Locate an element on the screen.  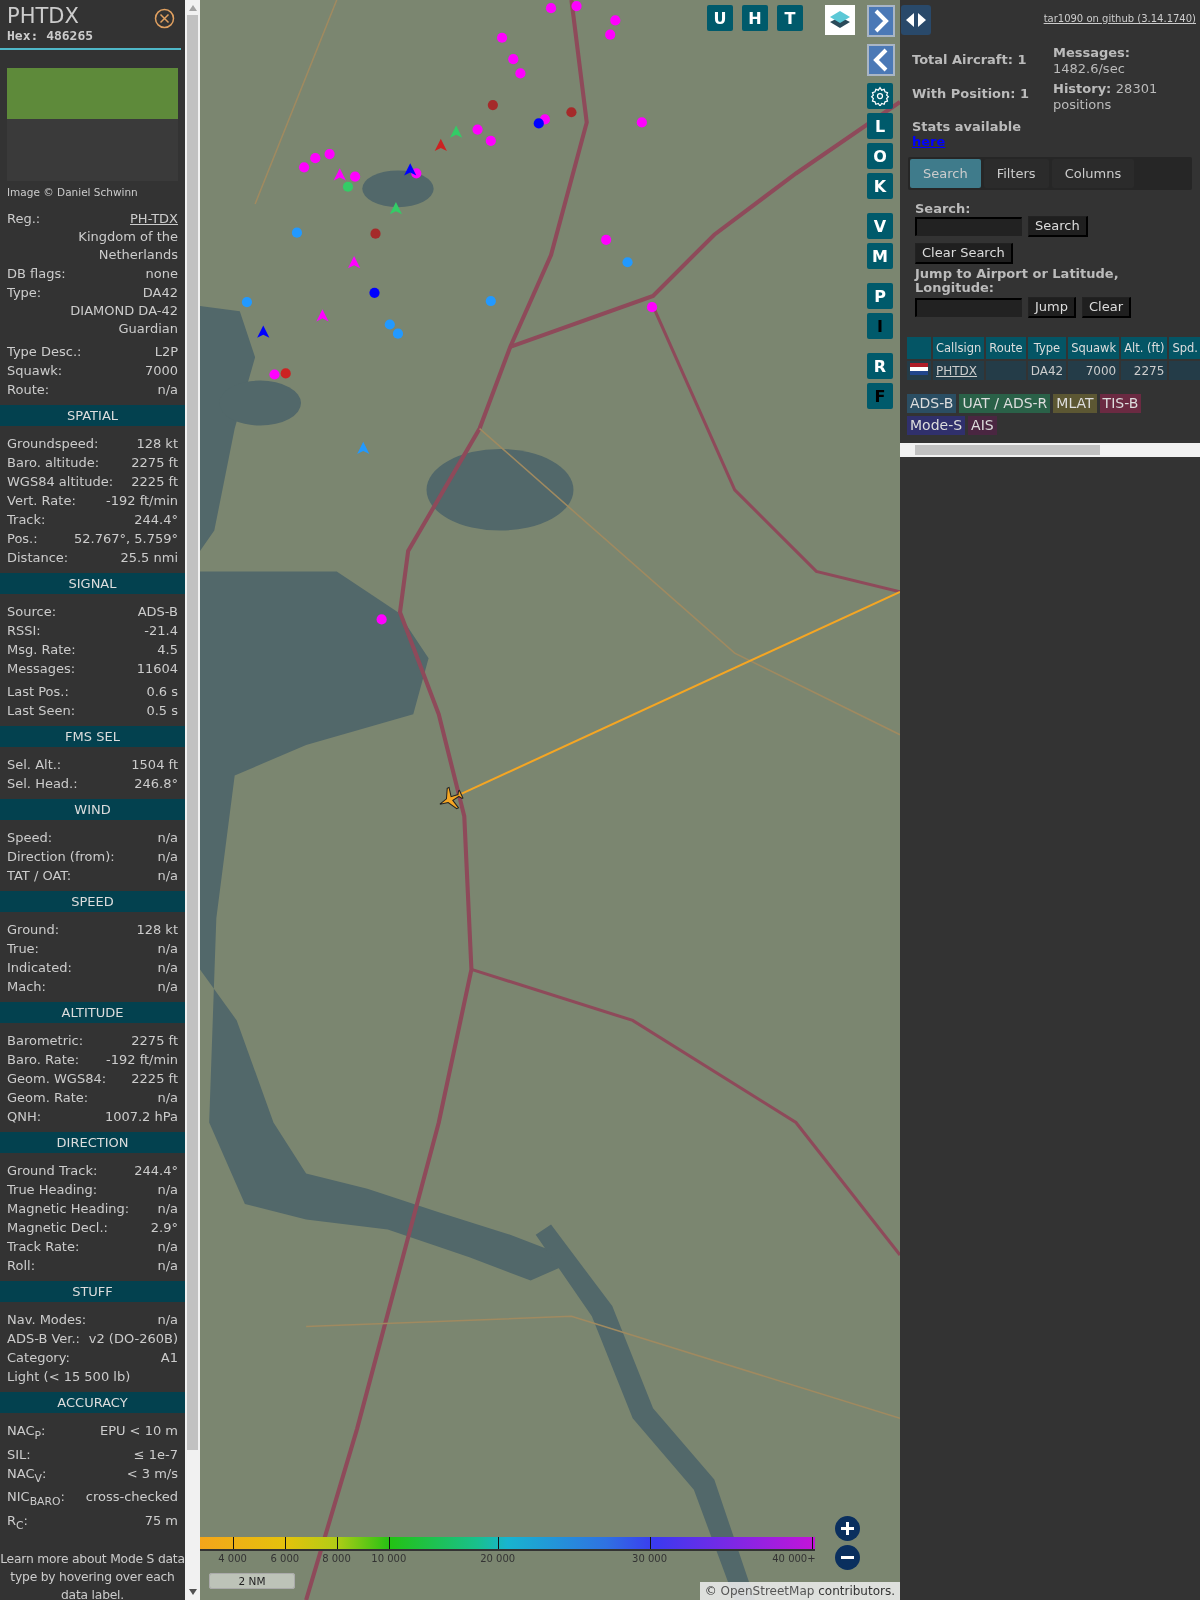
plane-icon is located at coordinates (451, 798).